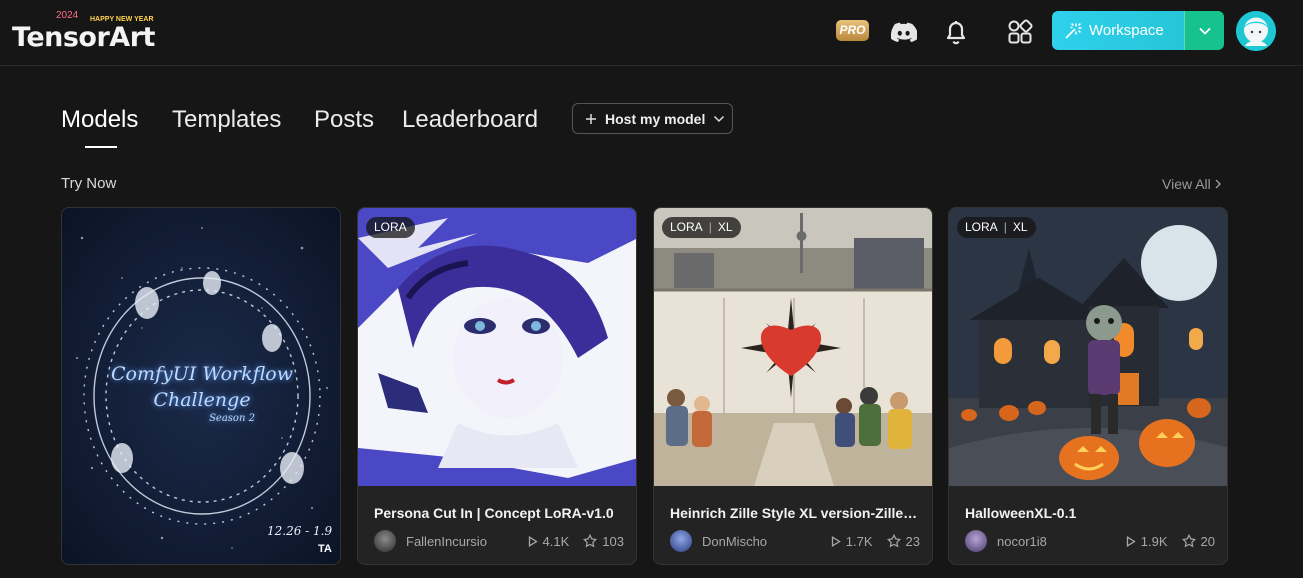 The image size is (1303, 578). Describe the element at coordinates (1073, 30) in the screenshot. I see `magic-wand-icon` at that location.